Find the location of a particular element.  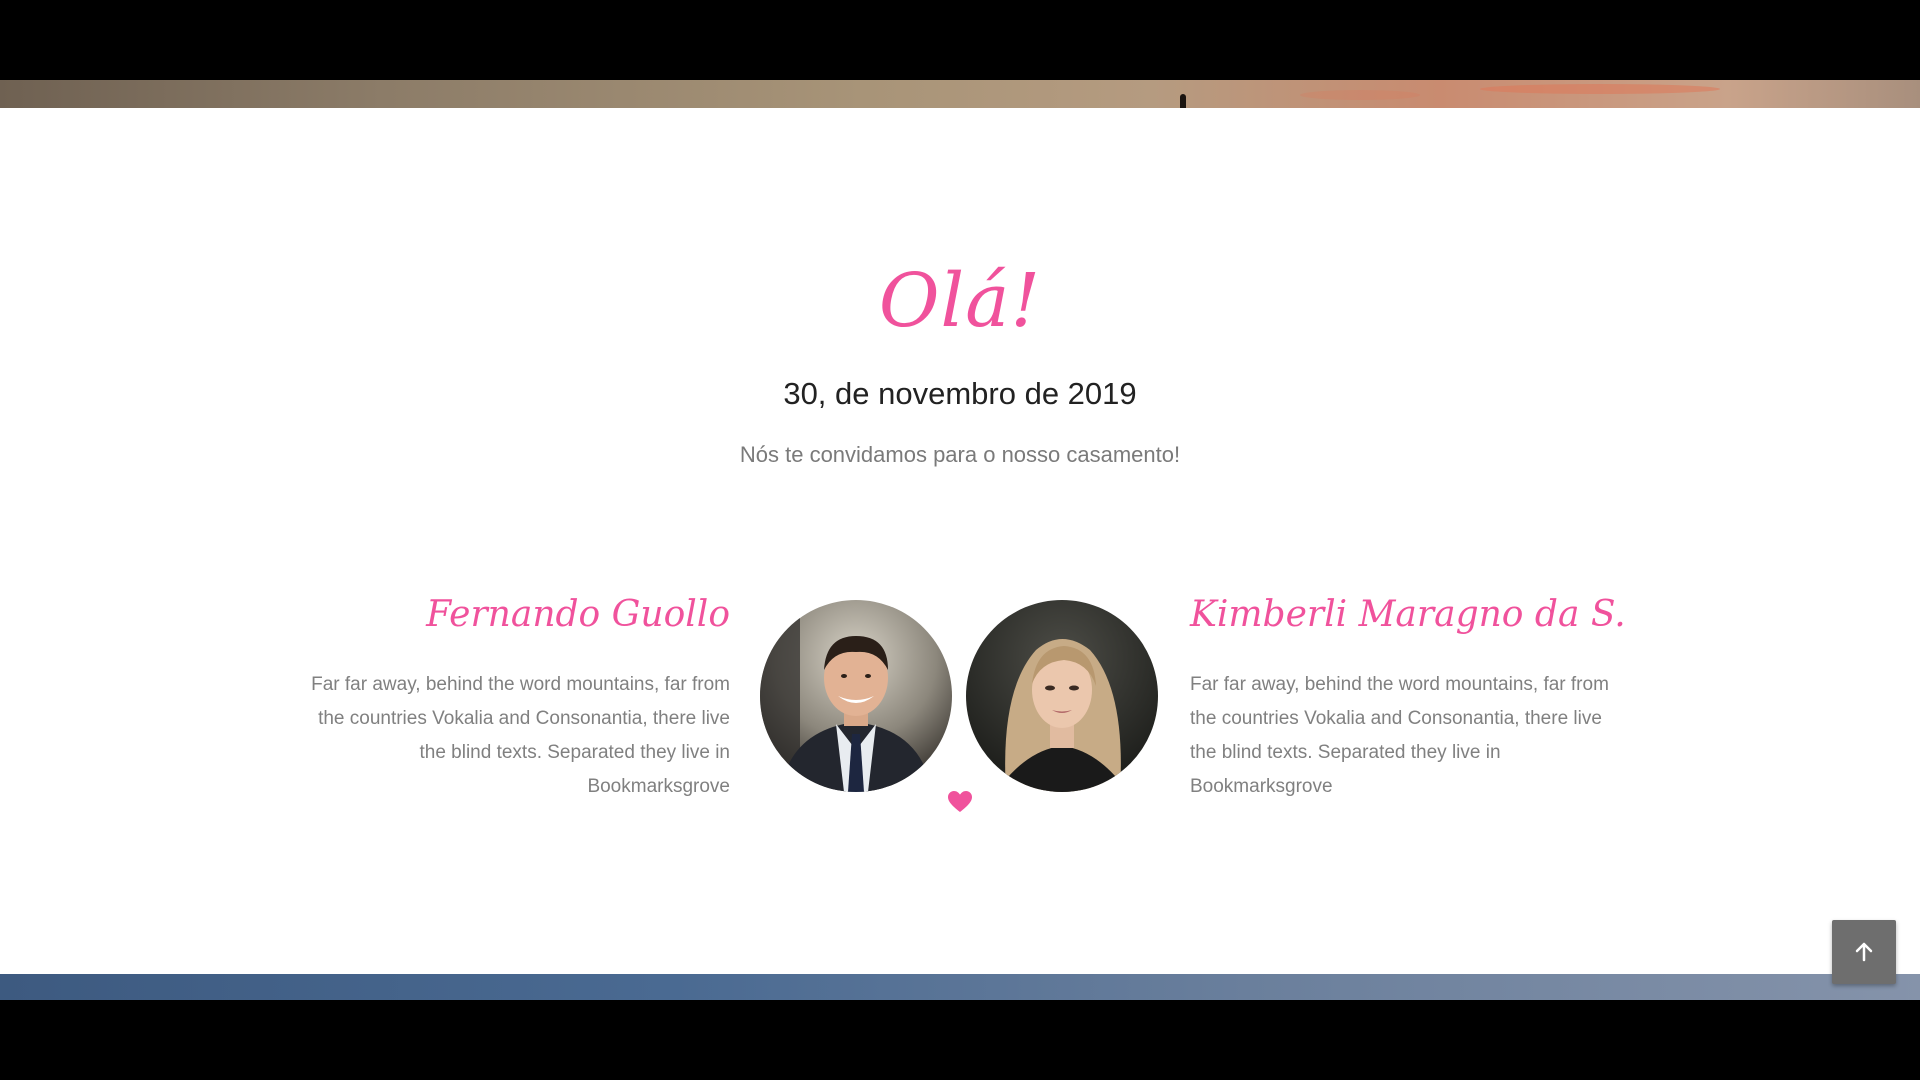

groom-name: Fernando Guollo is located at coordinates (578, 614).